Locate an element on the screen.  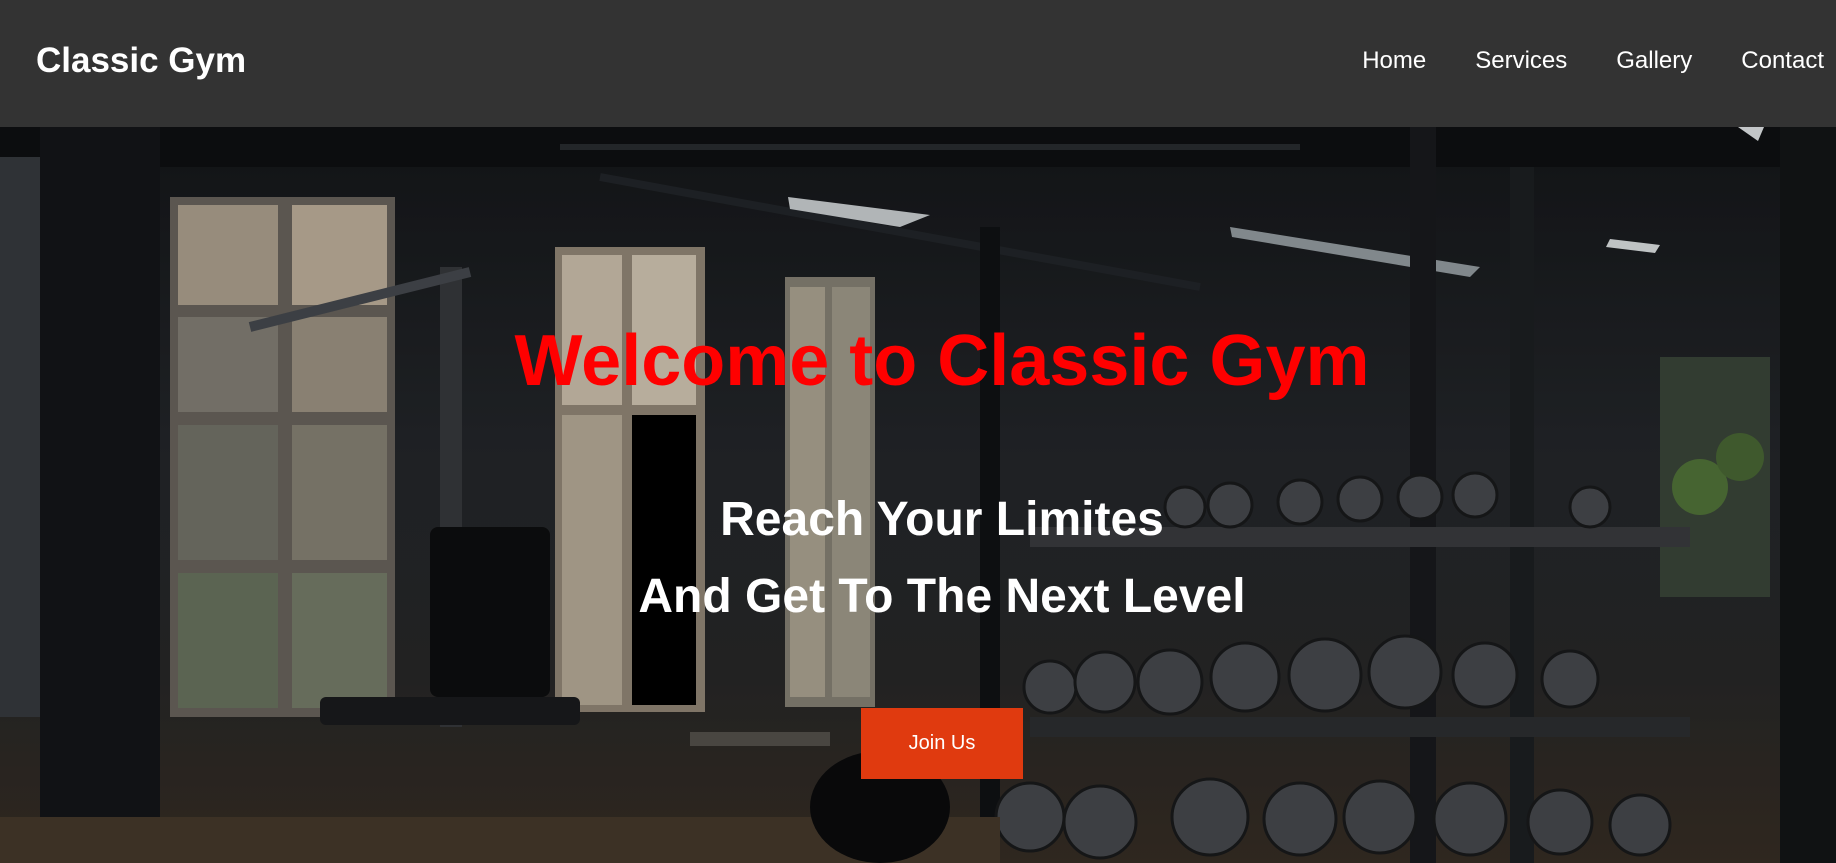
hero-tagline-line2: And Get To The Next Level is located at coordinates (942, 596).